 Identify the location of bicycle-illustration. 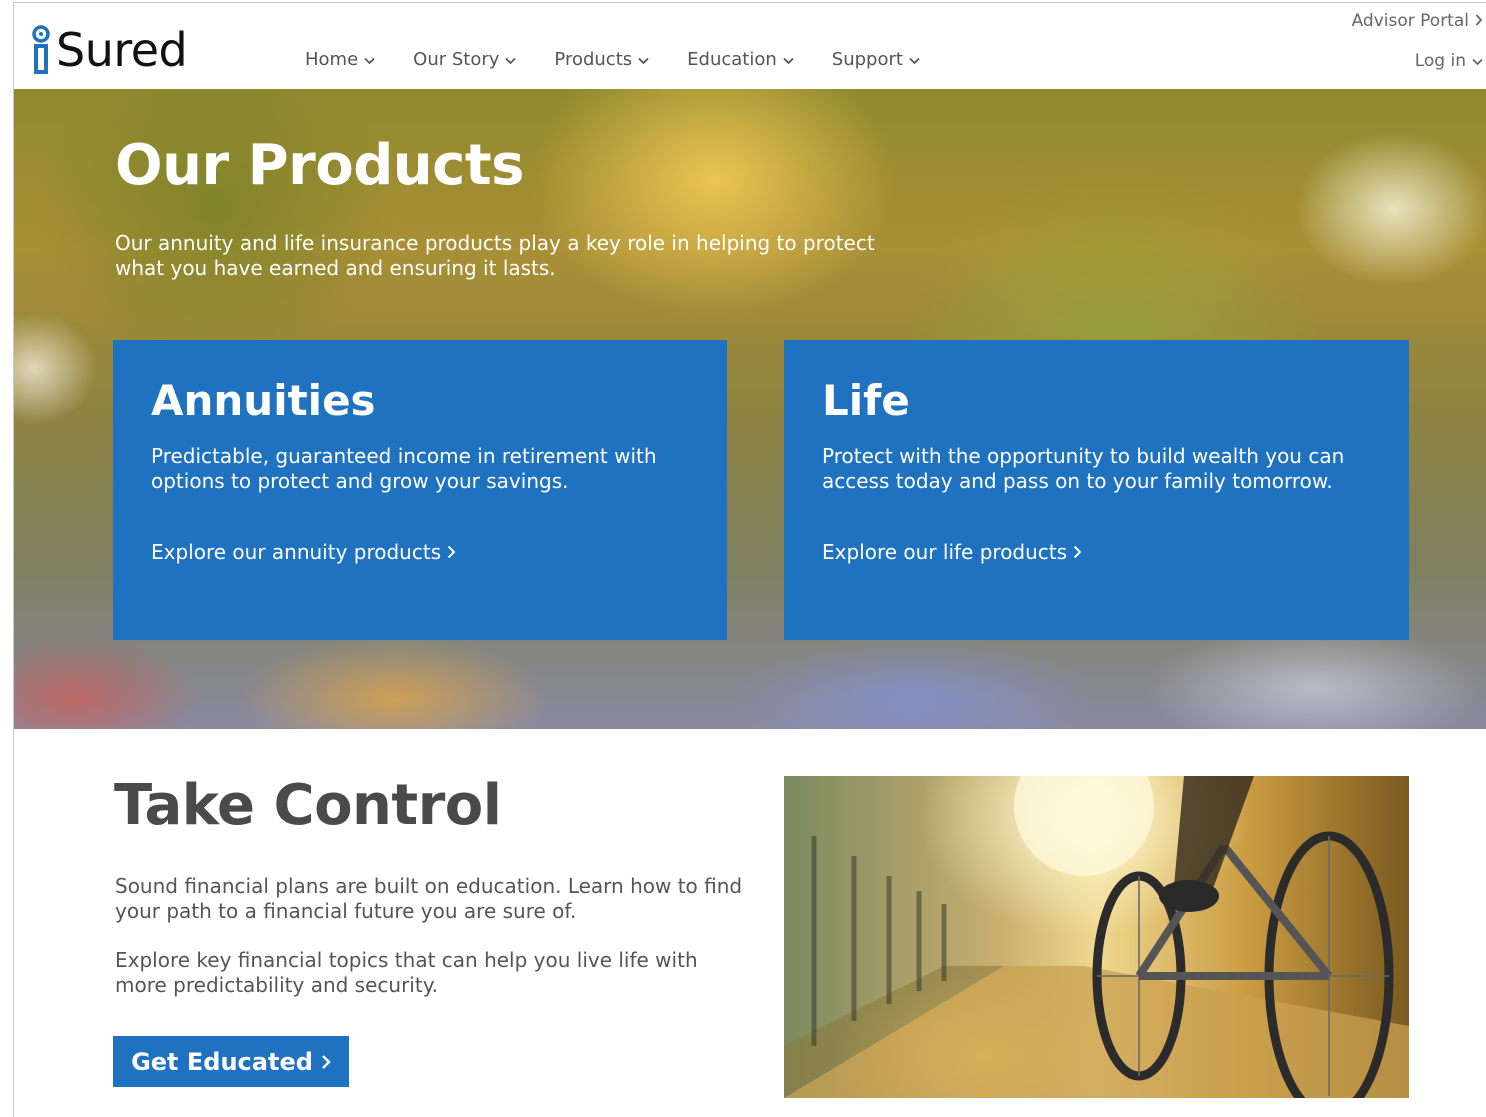
(1096, 937).